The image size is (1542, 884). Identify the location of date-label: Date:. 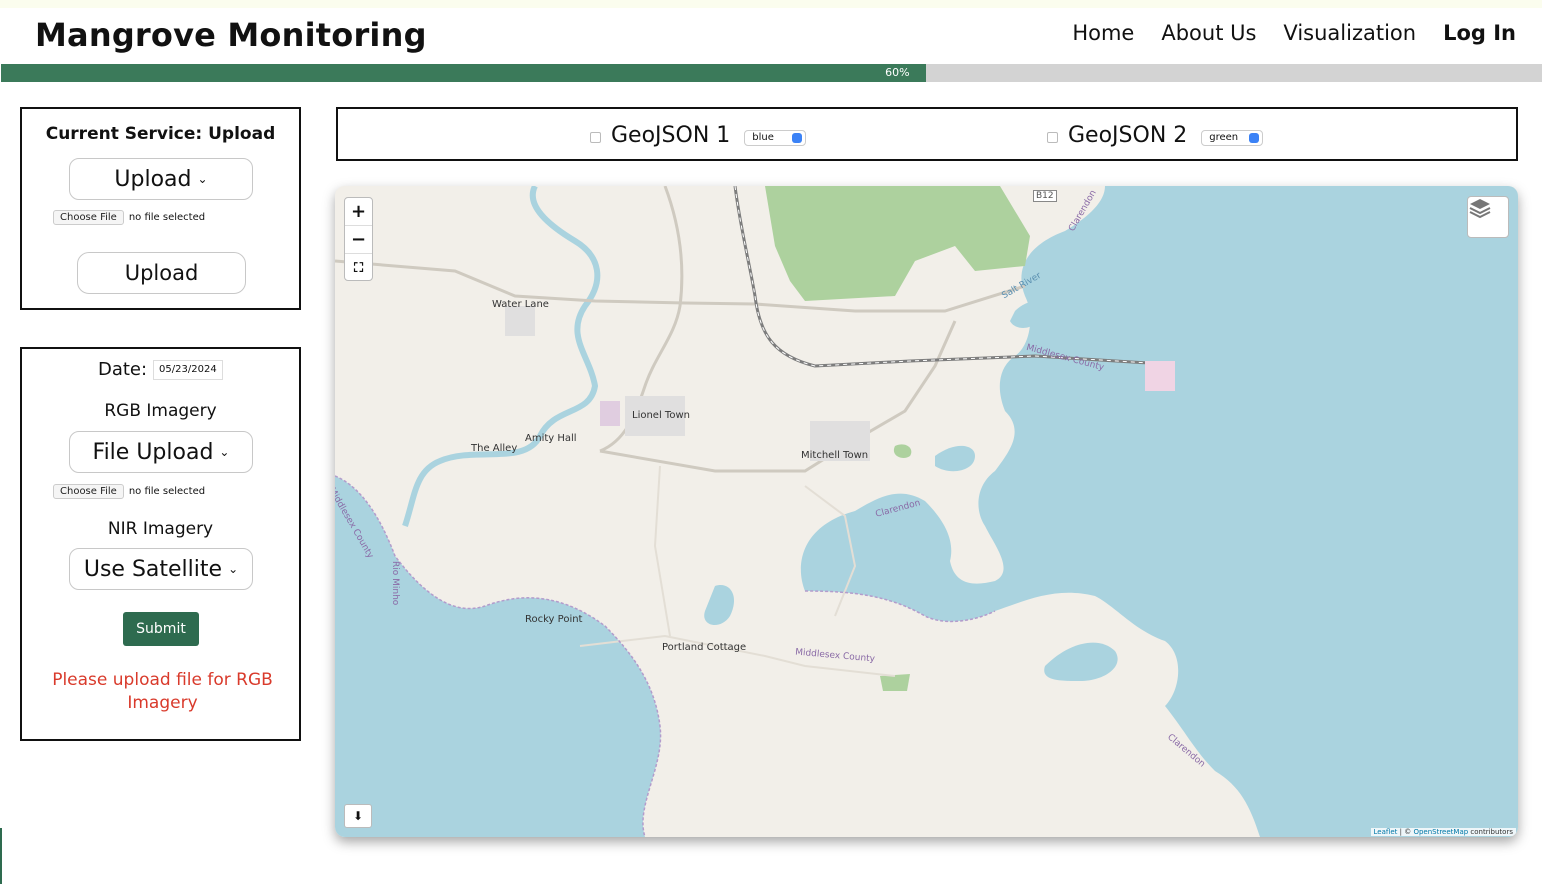
(122, 369).